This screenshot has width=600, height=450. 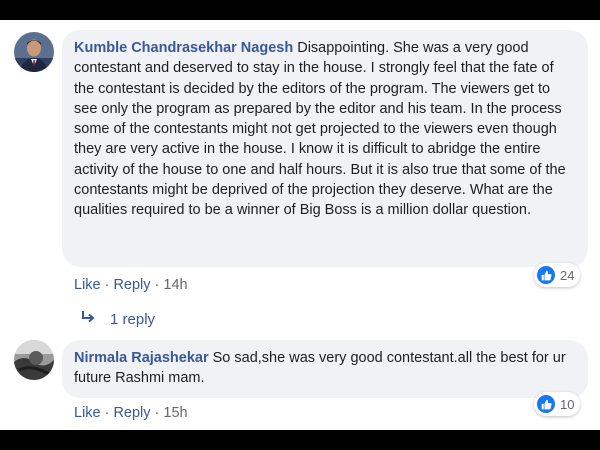 What do you see at coordinates (567, 404) in the screenshot?
I see `reaction-count: 10` at bounding box center [567, 404].